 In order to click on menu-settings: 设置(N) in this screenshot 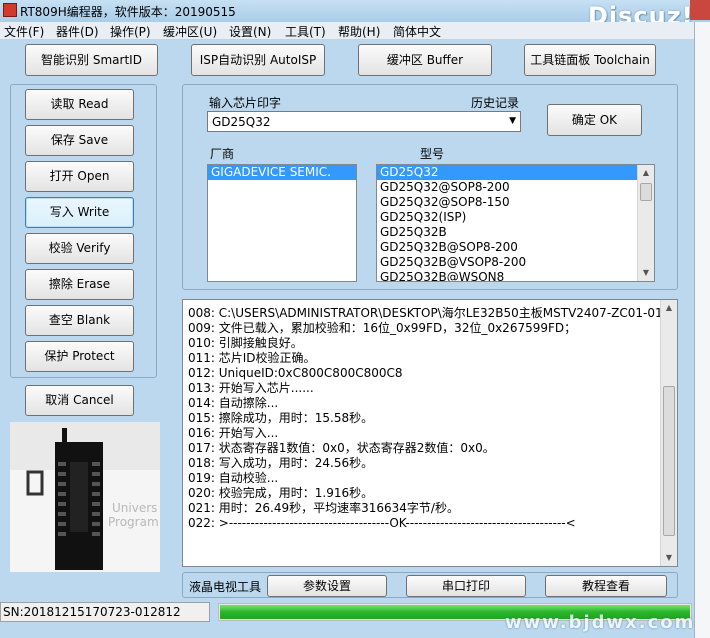, I will do `click(250, 31)`.